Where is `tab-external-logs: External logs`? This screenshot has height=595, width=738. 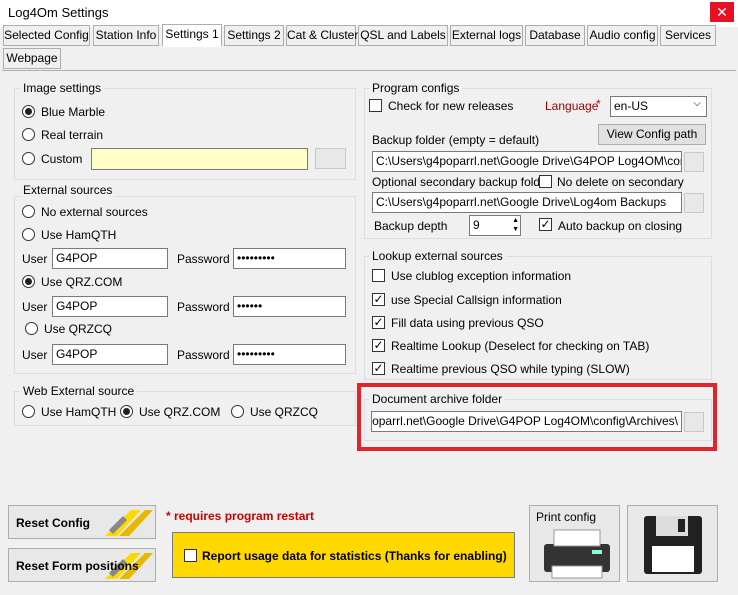
tab-external-logs: External logs is located at coordinates (486, 35).